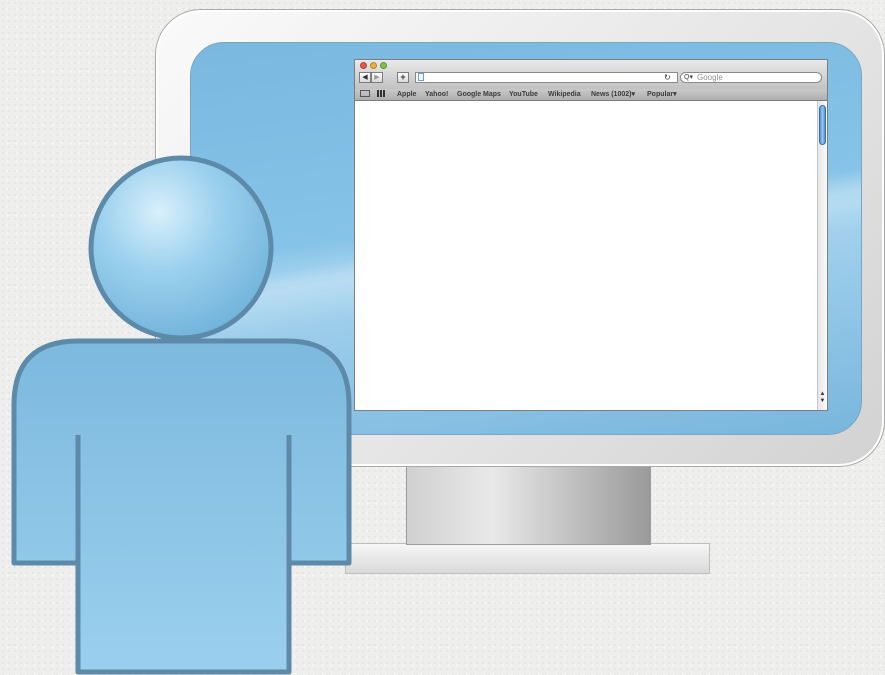  I want to click on user-head, so click(181, 248).